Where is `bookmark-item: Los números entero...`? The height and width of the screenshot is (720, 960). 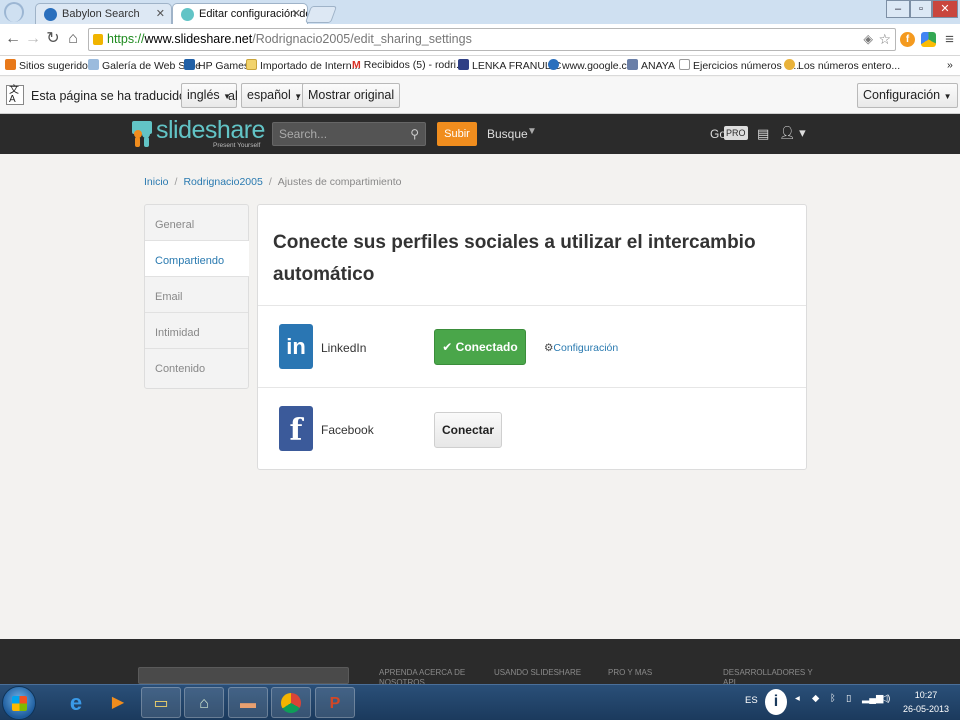
bookmark-item: Los números entero... is located at coordinates (842, 65).